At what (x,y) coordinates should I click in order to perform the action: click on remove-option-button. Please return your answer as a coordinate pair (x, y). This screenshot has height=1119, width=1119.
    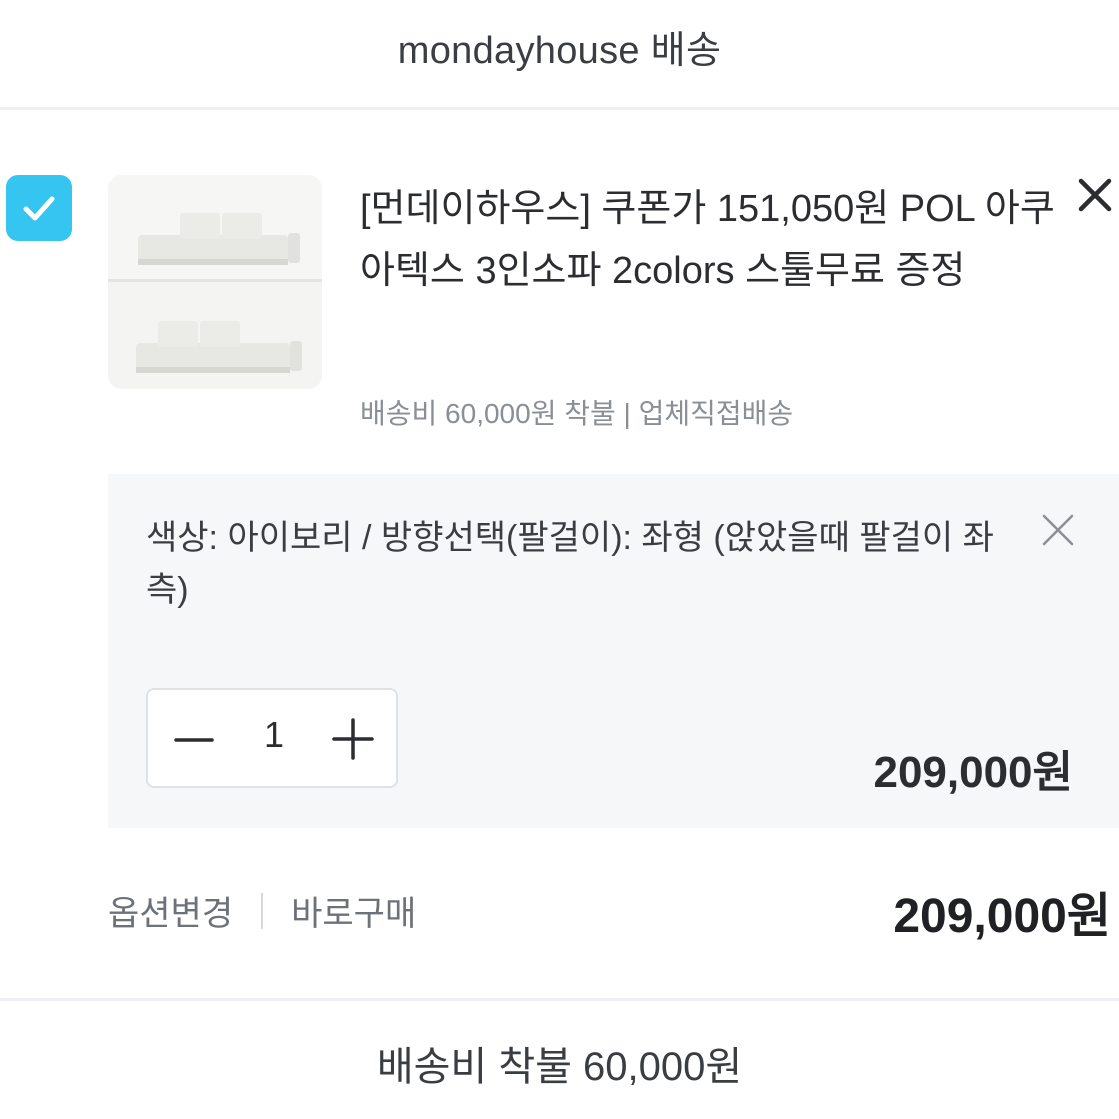
    Looking at the image, I should click on (1058, 530).